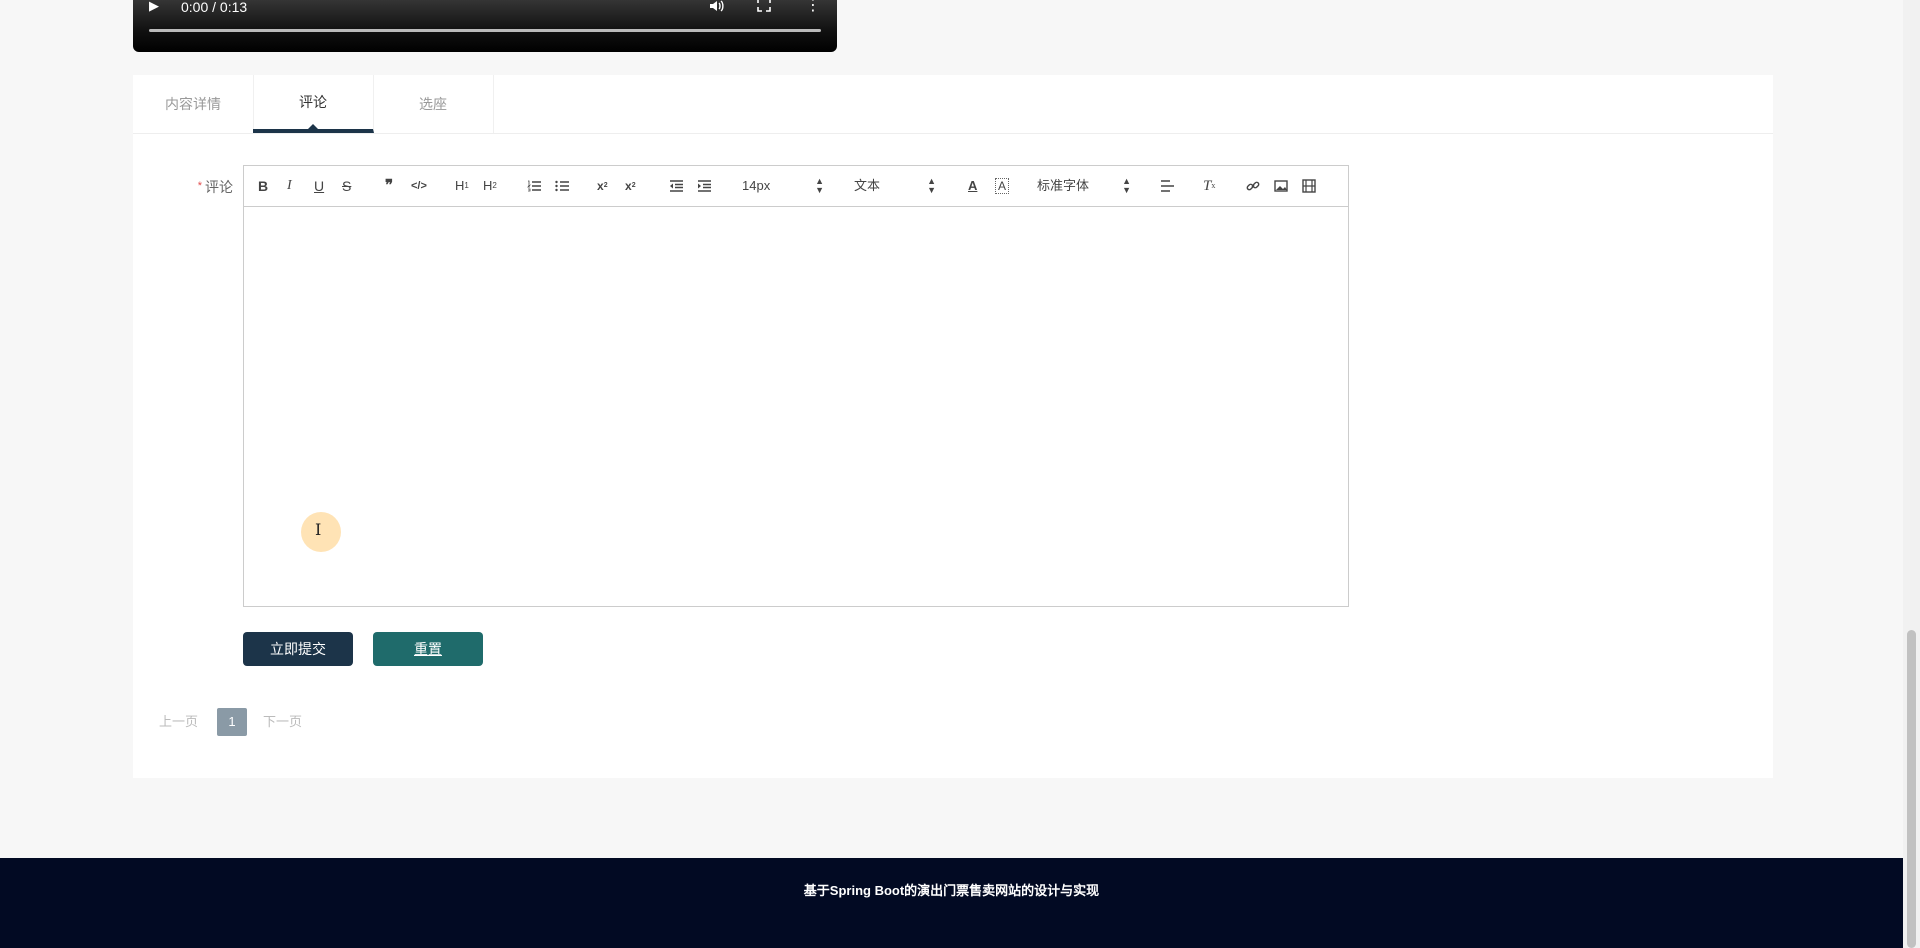  I want to click on indent-icon, so click(704, 186).